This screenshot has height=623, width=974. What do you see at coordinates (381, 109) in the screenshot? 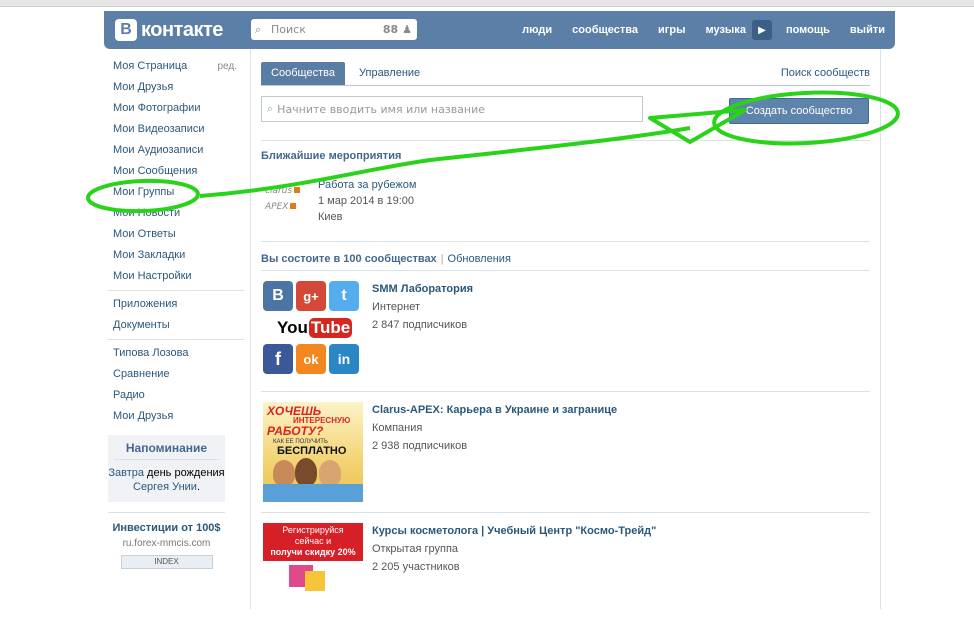
I see `community-search-placeholder: Начните вводить имя или название` at bounding box center [381, 109].